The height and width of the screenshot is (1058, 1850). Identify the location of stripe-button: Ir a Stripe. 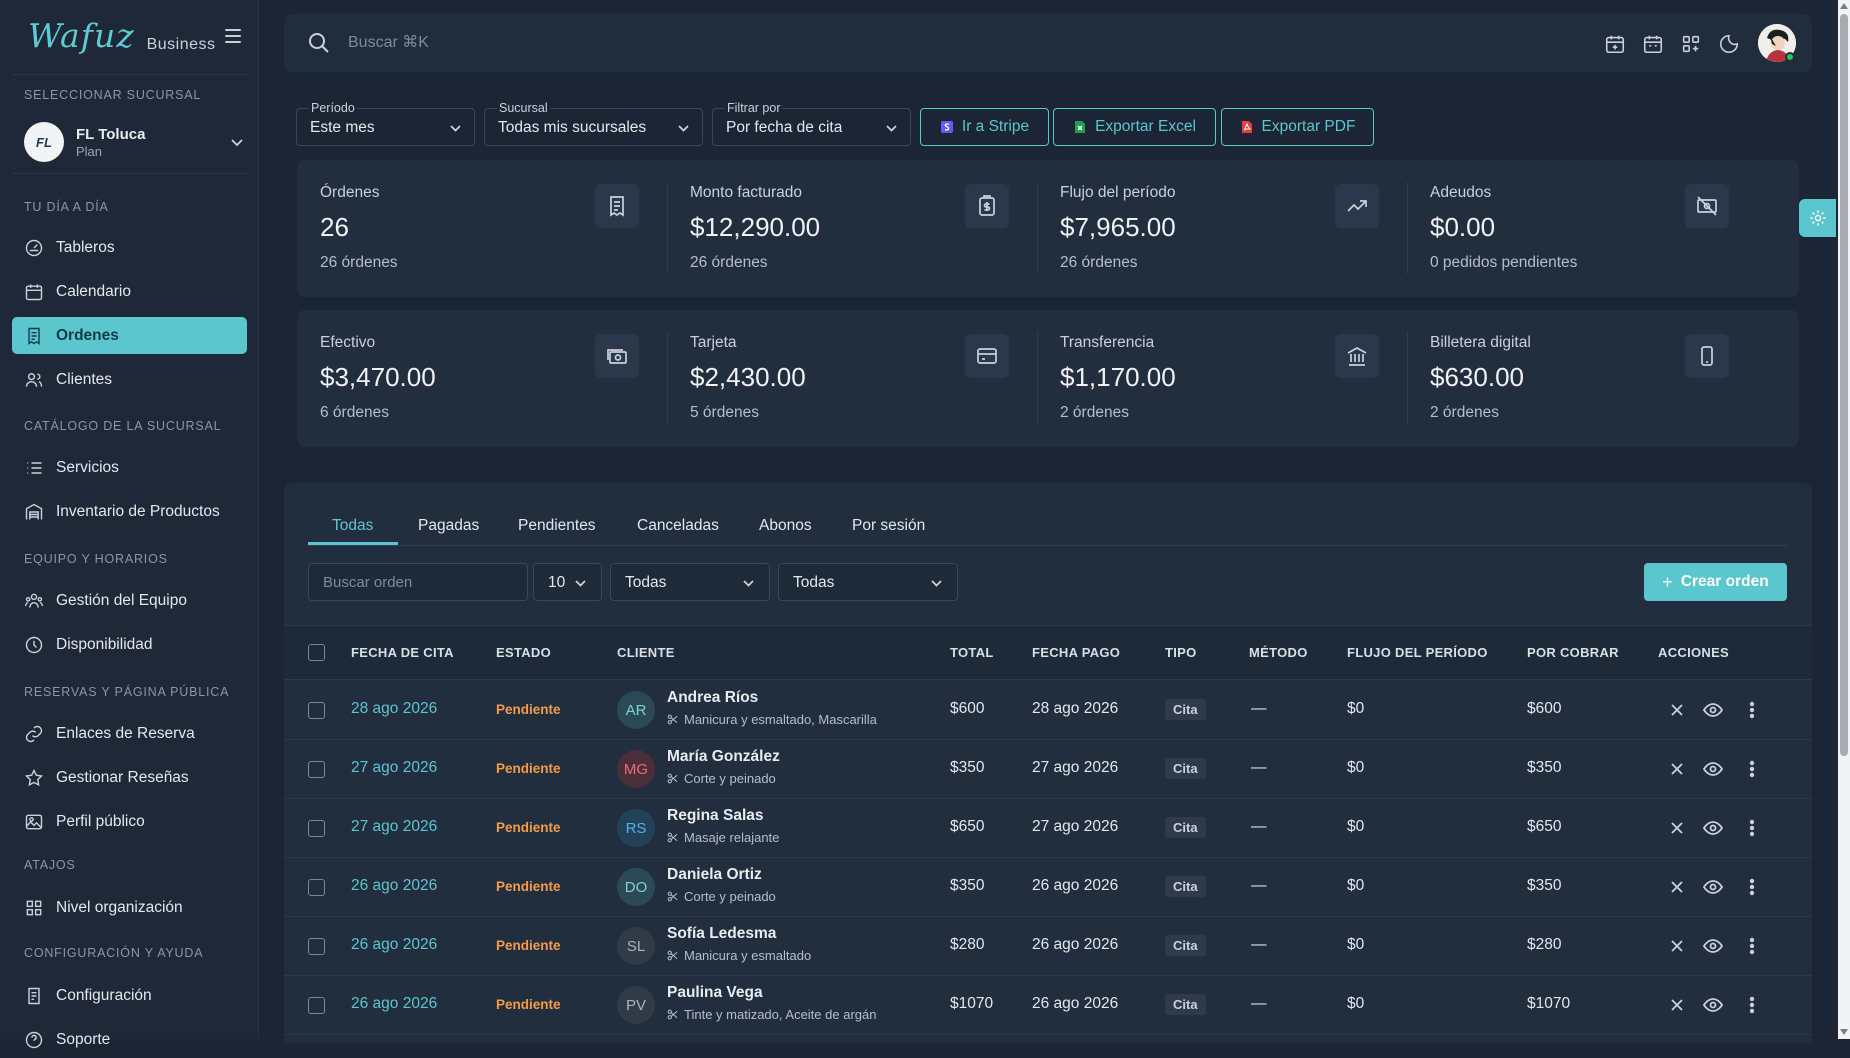
(984, 127).